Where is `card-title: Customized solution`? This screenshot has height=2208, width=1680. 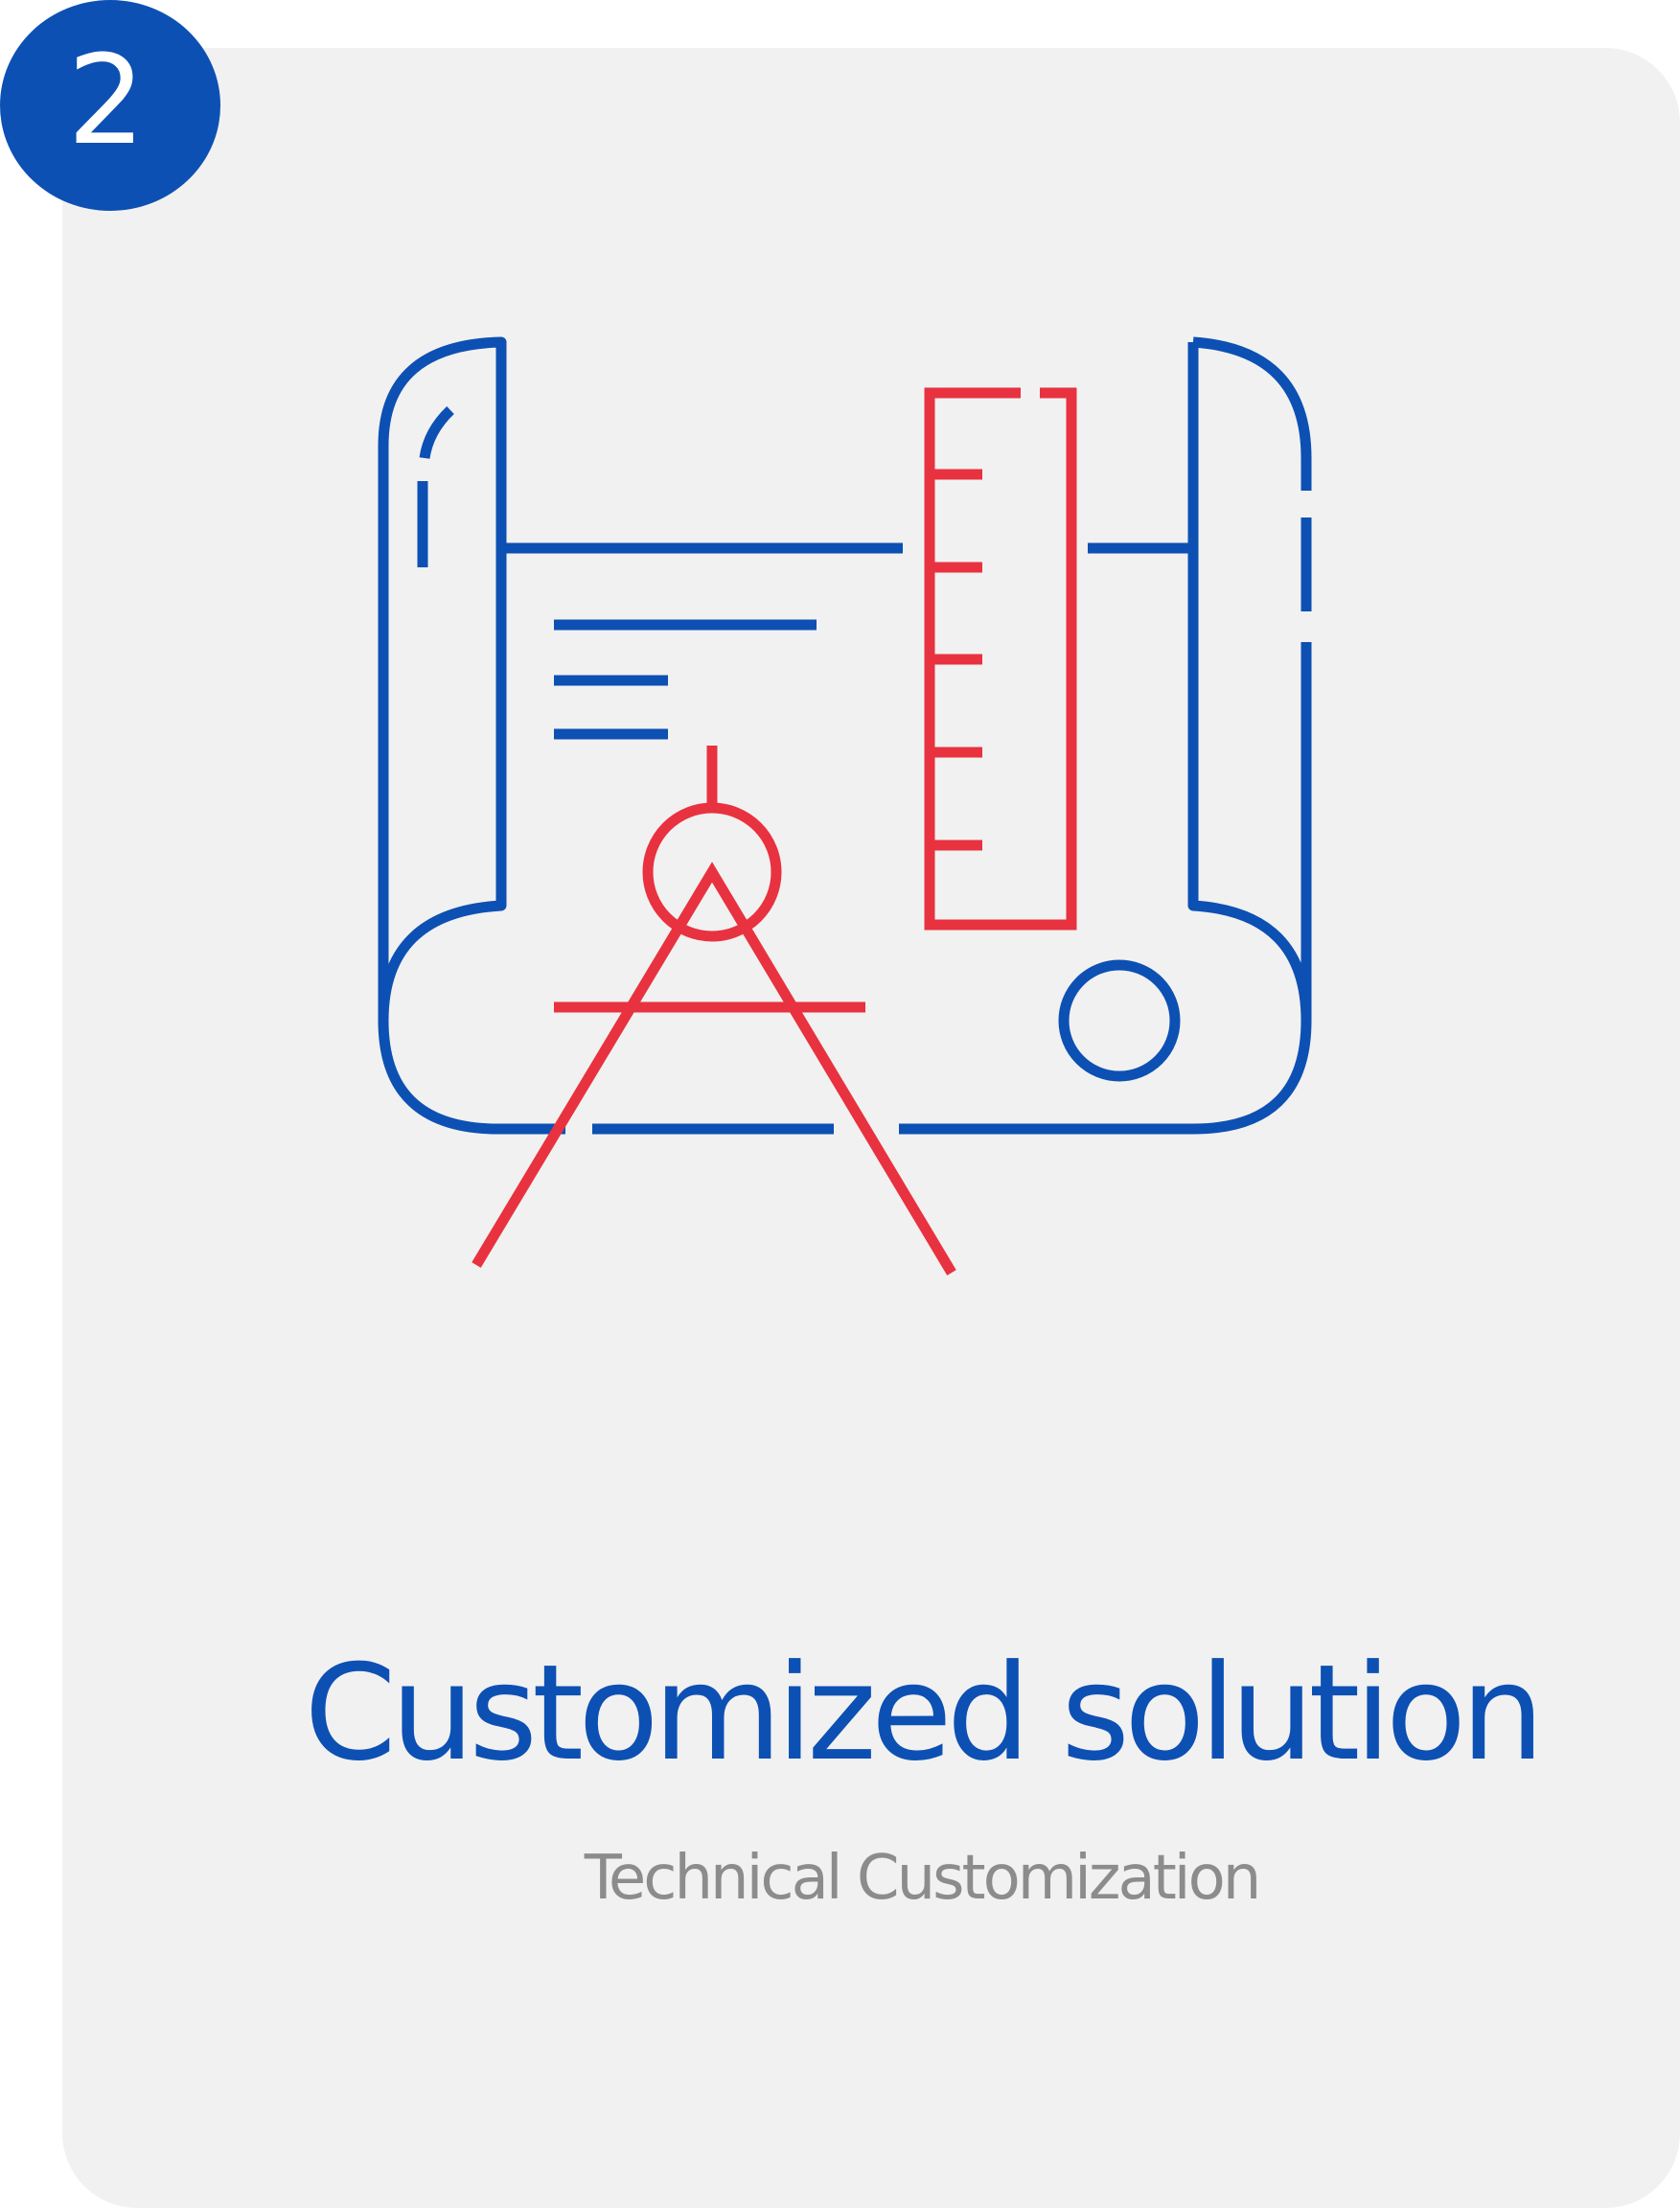
card-title: Customized solution is located at coordinates (924, 1713).